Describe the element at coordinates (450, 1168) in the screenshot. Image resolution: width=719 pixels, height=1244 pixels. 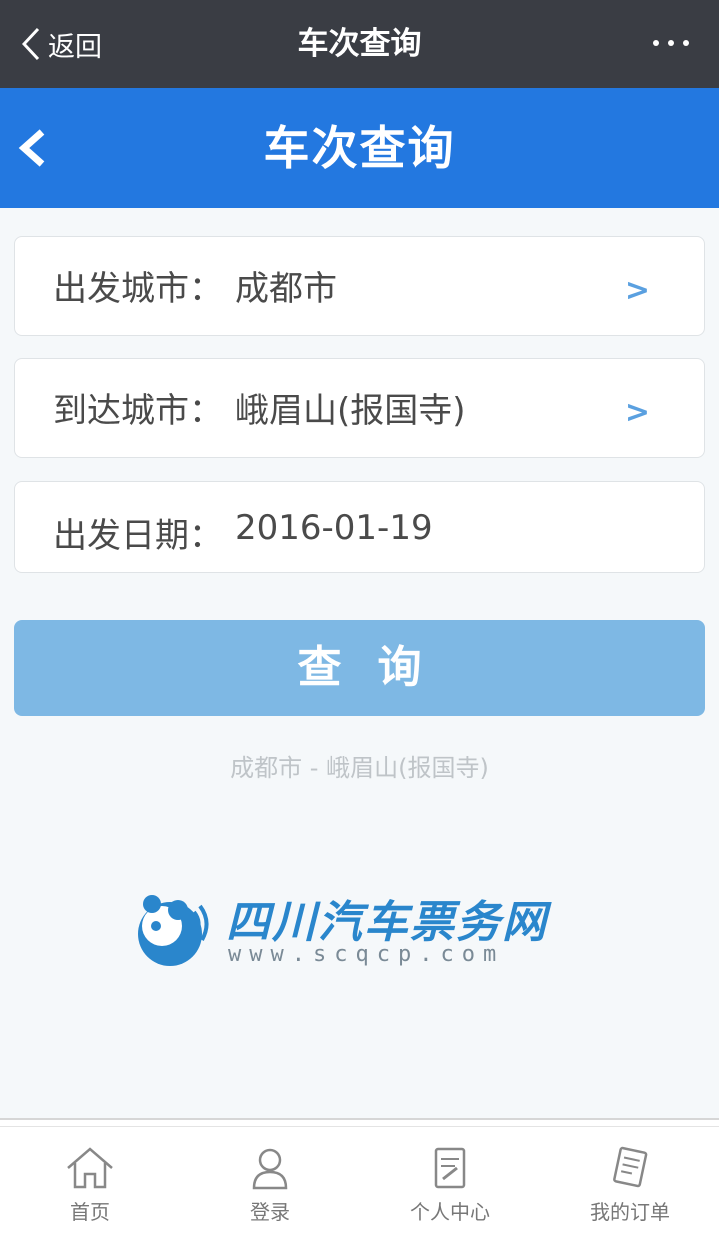
I see `edit-doc-icon` at that location.